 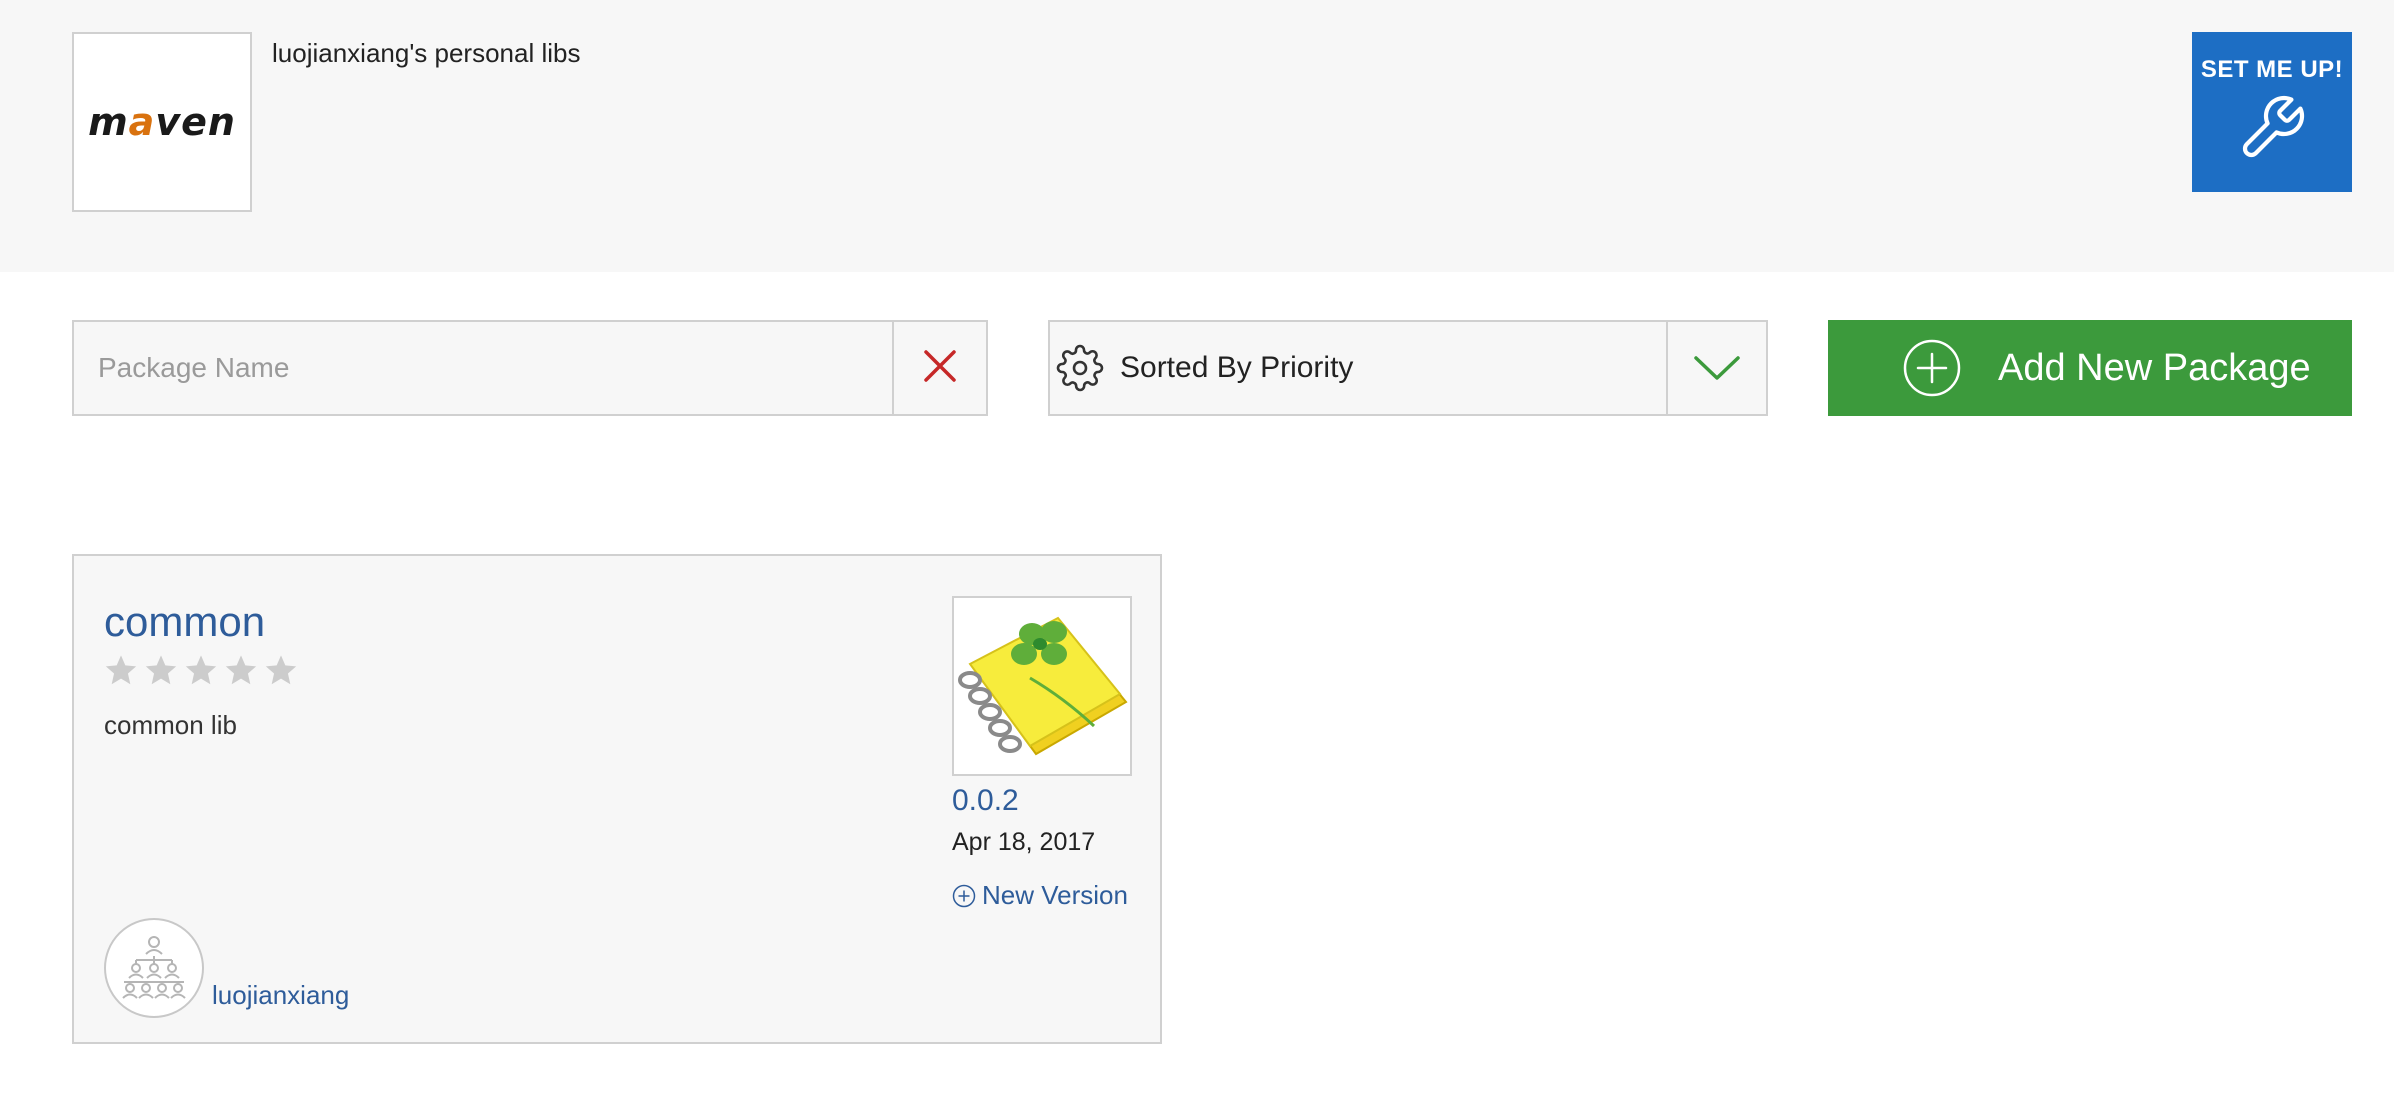 What do you see at coordinates (985, 801) in the screenshot?
I see `package-version-link: 0.0.2` at bounding box center [985, 801].